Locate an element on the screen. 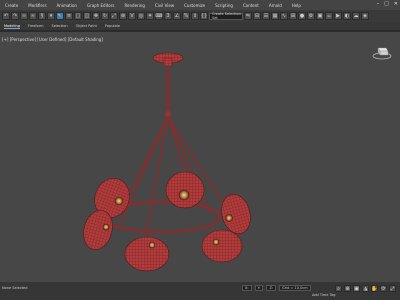  percent-snap-icon: % is located at coordinates (186, 16).